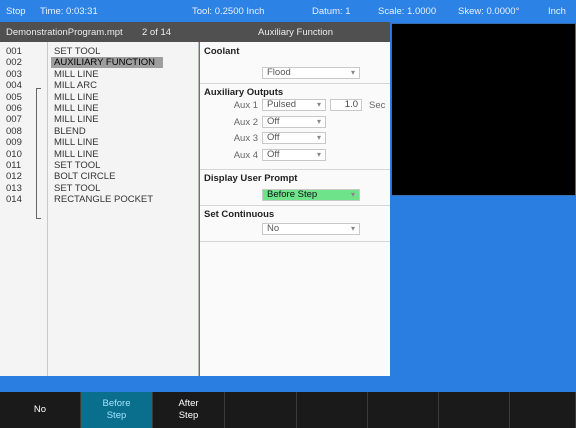  Describe the element at coordinates (311, 229) in the screenshot. I see `continuous-dropdown: No ▾` at that location.